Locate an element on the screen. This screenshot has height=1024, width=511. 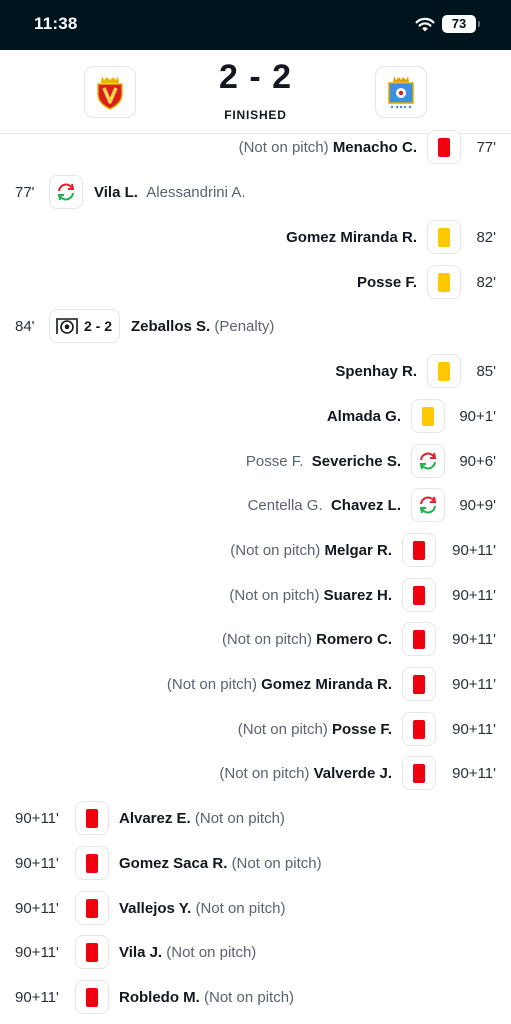
away-crest-icon is located at coordinates (401, 92).